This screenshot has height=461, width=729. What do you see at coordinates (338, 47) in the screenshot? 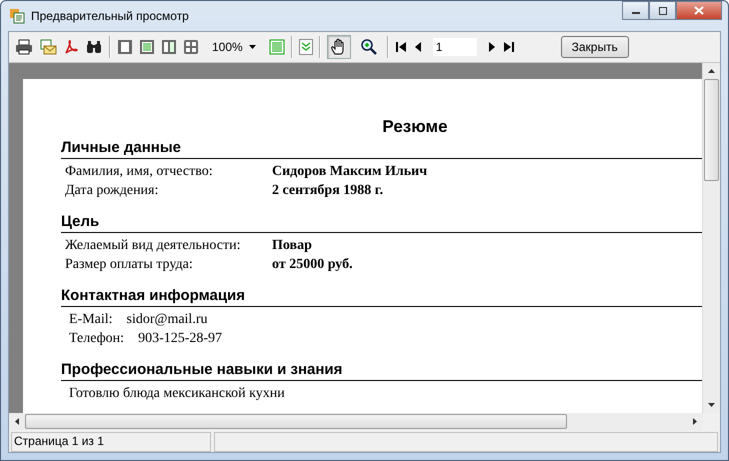
I see `hand-tool` at bounding box center [338, 47].